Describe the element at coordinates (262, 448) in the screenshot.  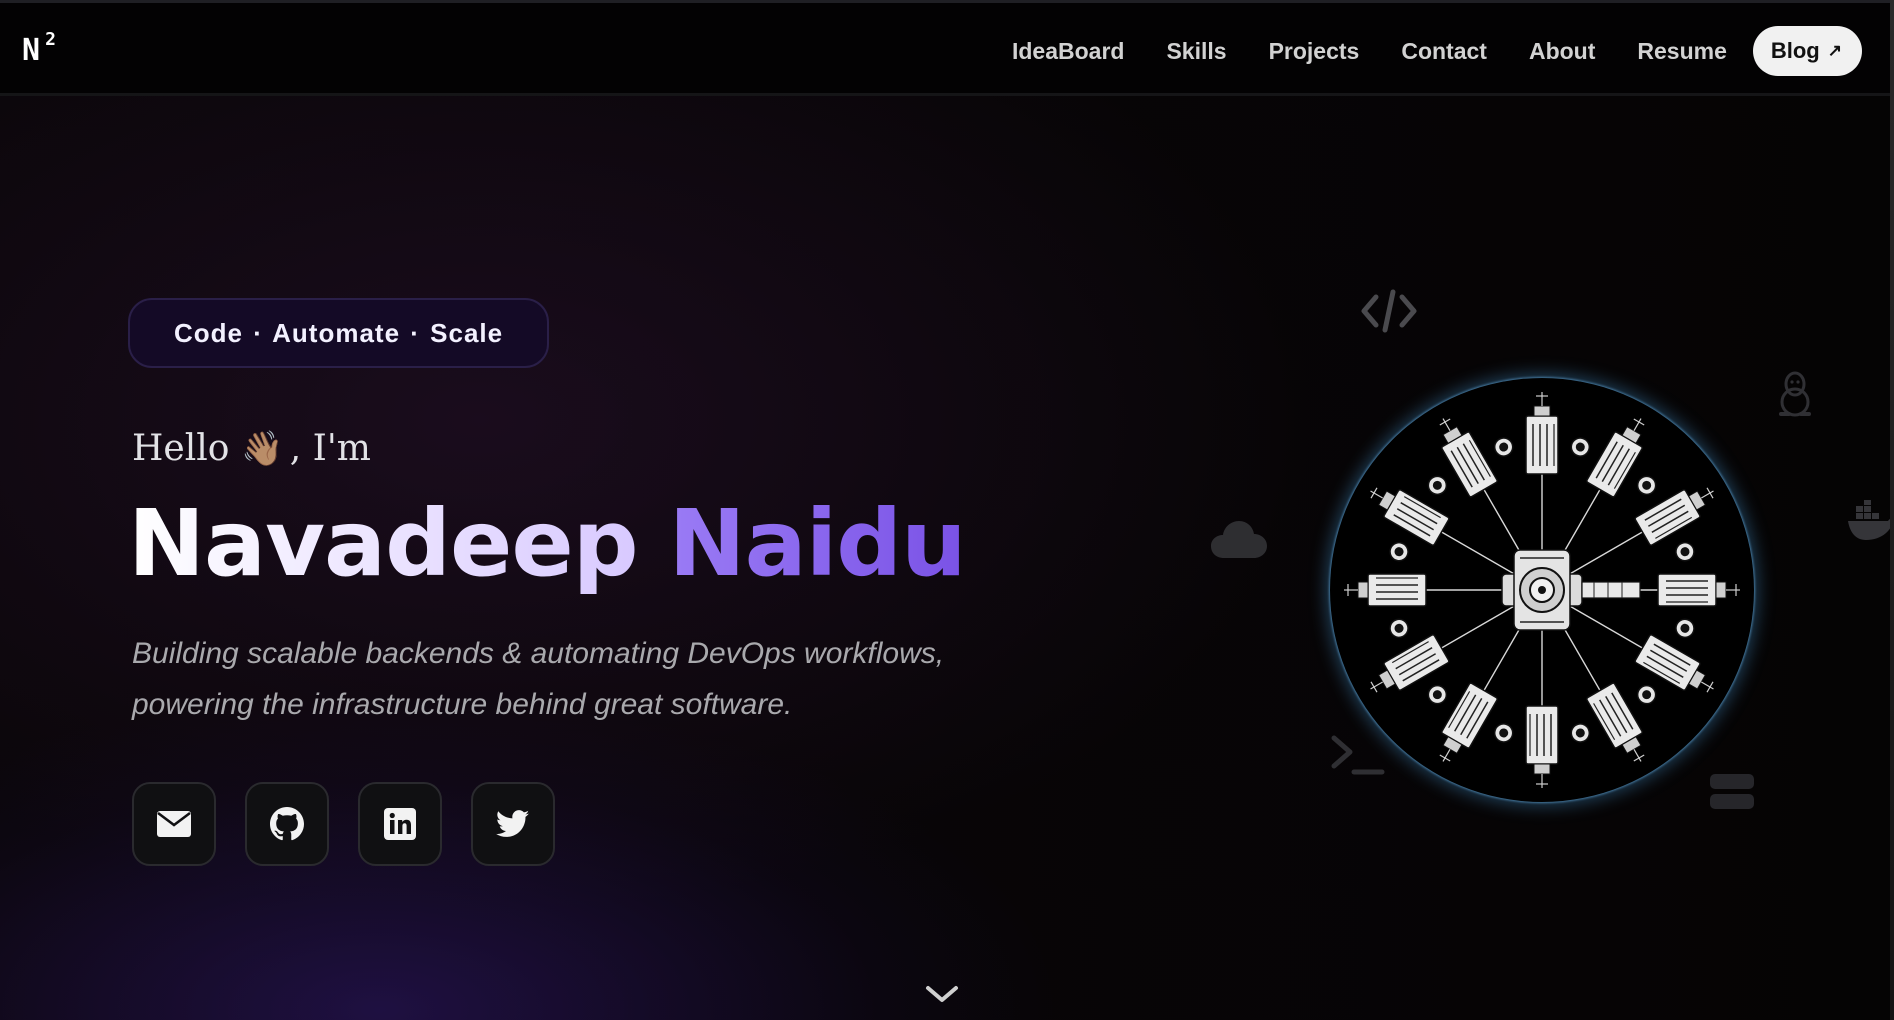
I see `waving-hand-icon: 👋🏽` at that location.